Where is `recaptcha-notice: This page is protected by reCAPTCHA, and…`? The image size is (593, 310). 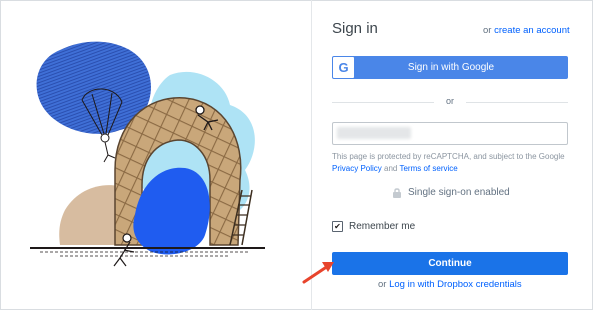
recaptcha-notice: This page is protected by reCAPTCHA, and… is located at coordinates (451, 163).